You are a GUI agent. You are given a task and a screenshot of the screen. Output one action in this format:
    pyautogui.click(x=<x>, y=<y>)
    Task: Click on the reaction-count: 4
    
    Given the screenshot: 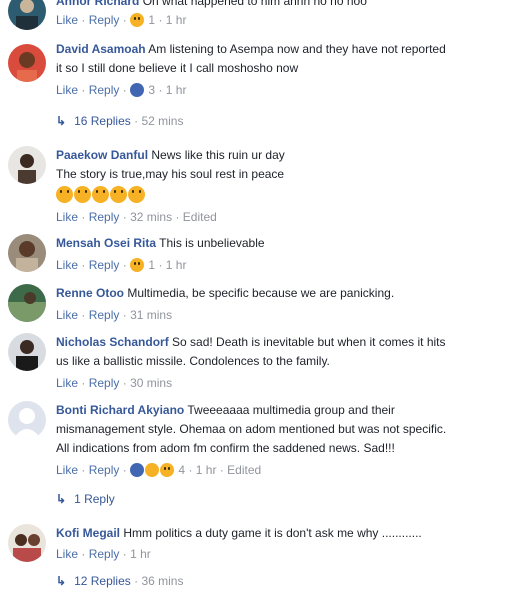 What is the action you would take?
    pyautogui.click(x=181, y=470)
    